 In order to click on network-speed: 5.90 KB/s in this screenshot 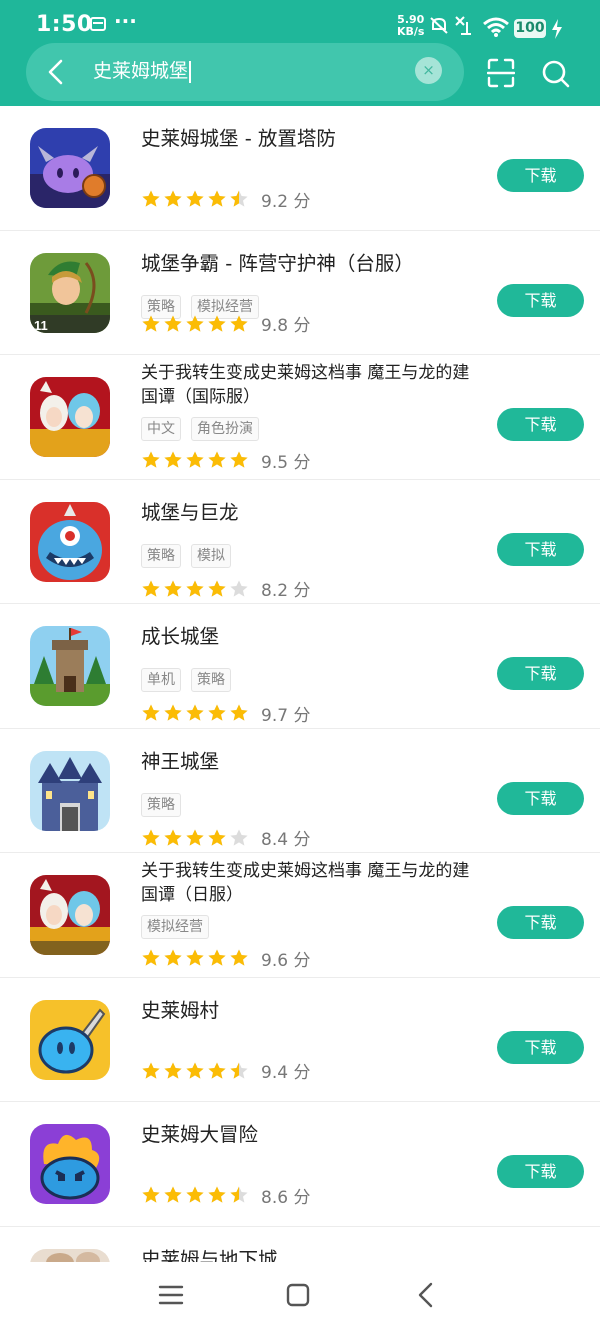, I will do `click(410, 26)`.